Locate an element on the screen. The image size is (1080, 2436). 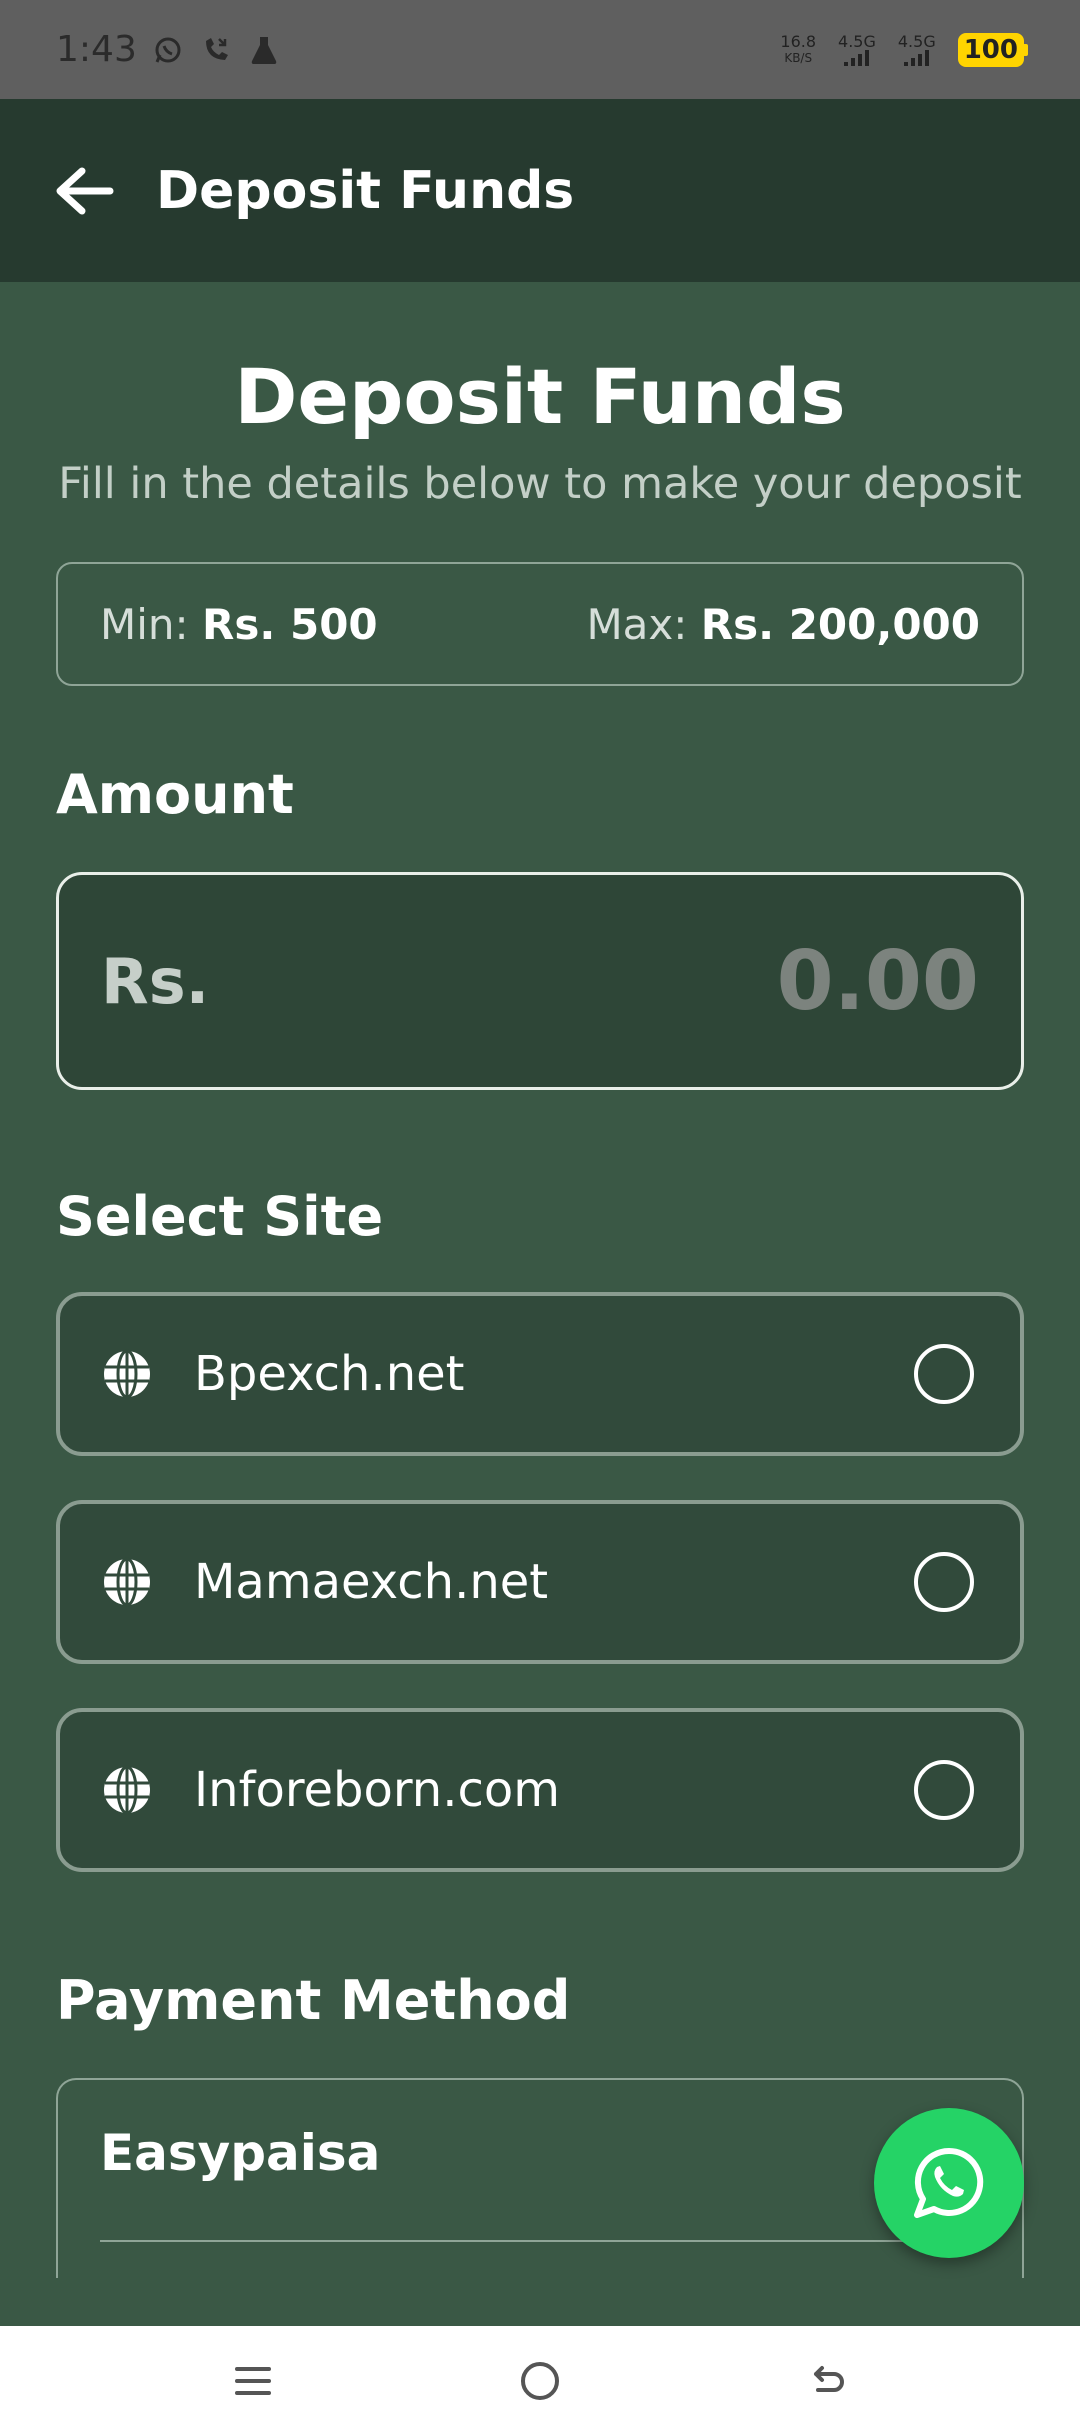
home-button is located at coordinates (540, 2381).